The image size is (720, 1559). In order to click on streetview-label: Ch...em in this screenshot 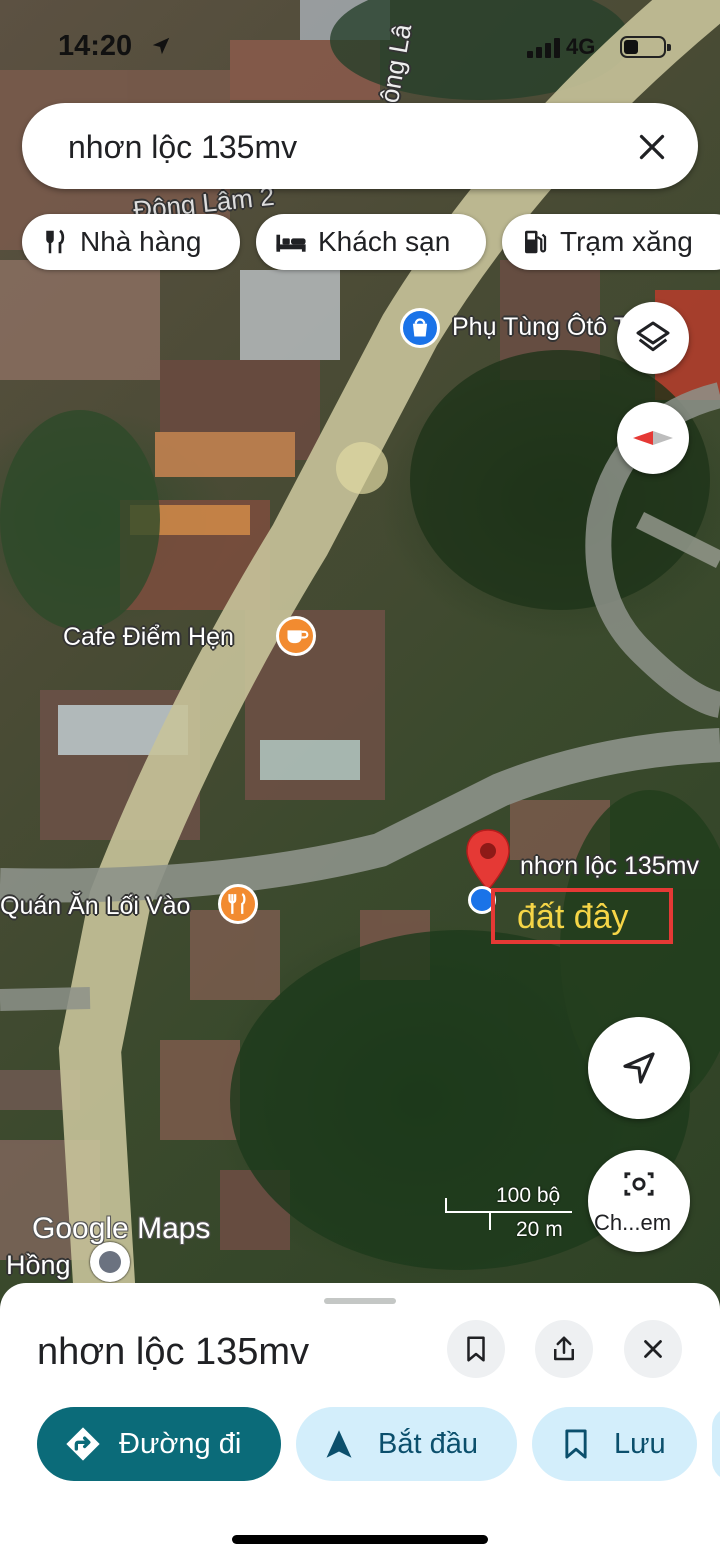, I will do `click(633, 1222)`.